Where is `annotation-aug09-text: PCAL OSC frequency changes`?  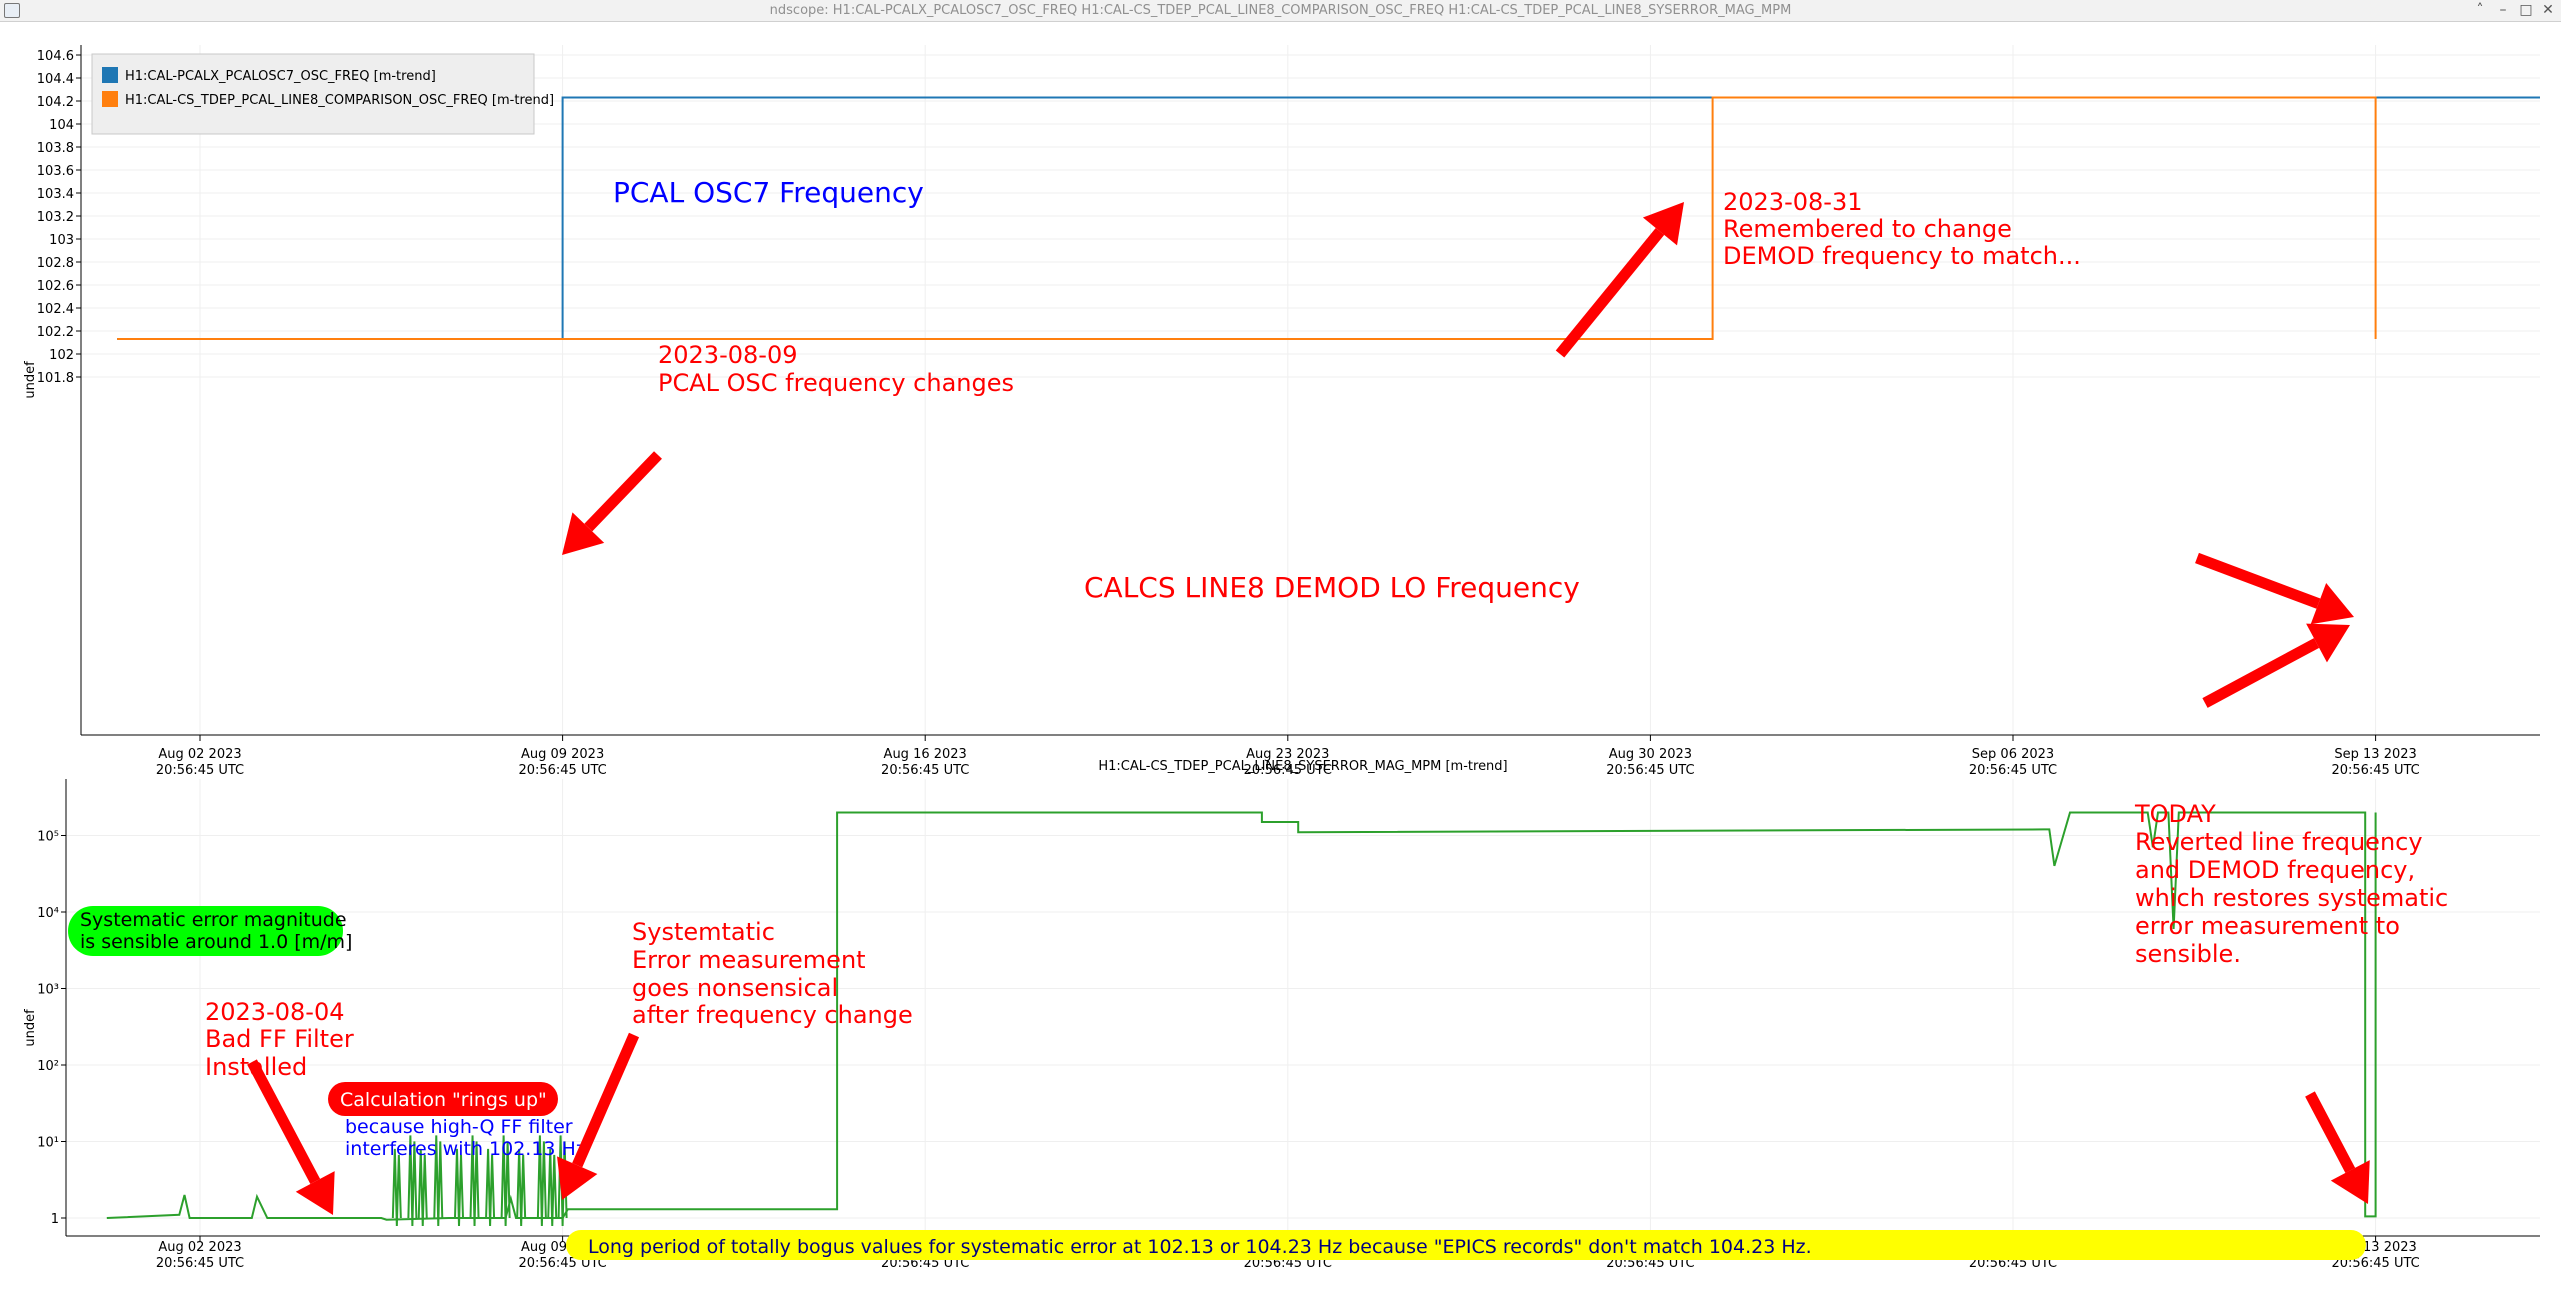 annotation-aug09-text: PCAL OSC frequency changes is located at coordinates (836, 383).